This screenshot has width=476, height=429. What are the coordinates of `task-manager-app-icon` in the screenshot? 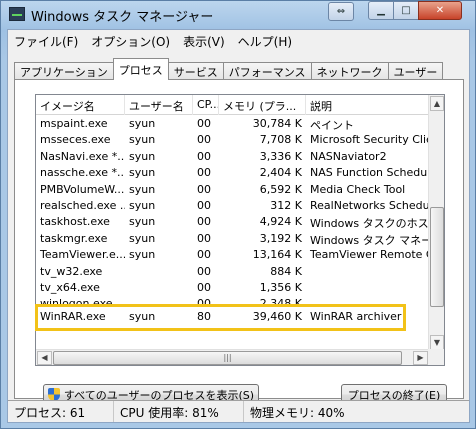 It's located at (17, 14).